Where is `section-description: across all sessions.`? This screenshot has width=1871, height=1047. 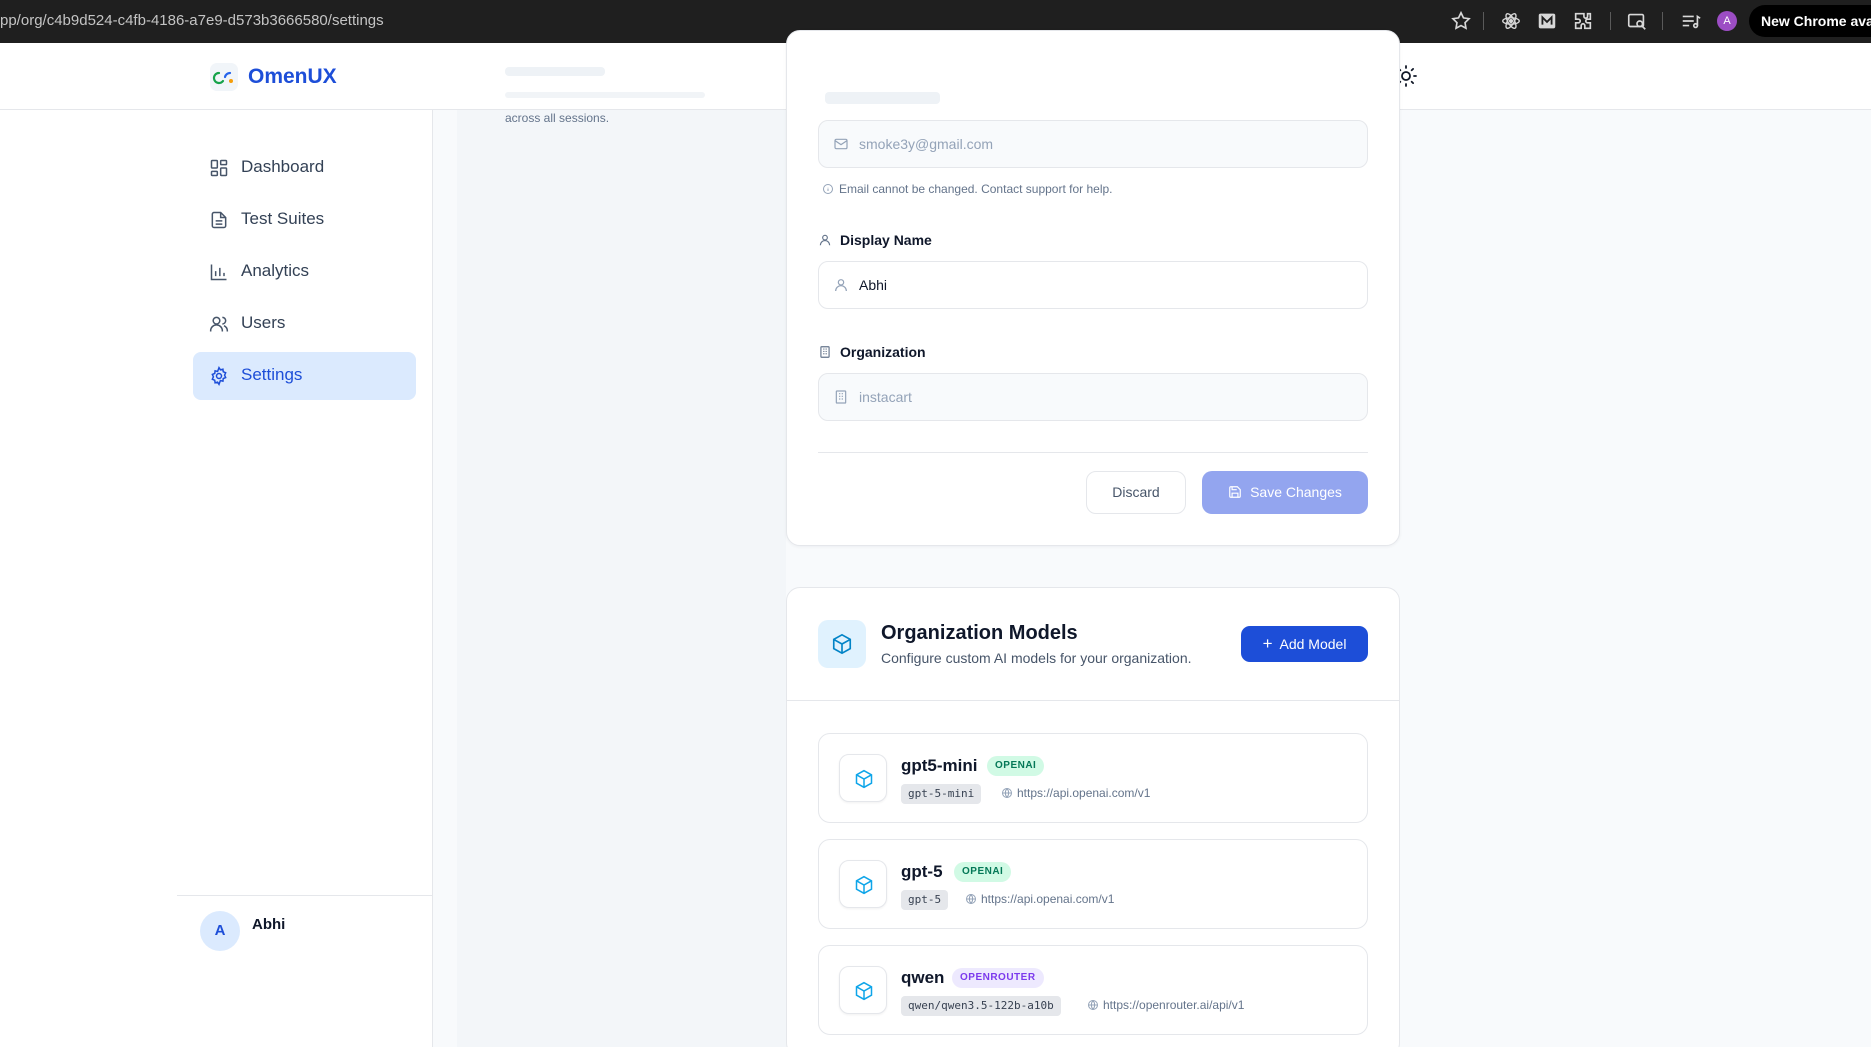
section-description: across all sessions. is located at coordinates (557, 118).